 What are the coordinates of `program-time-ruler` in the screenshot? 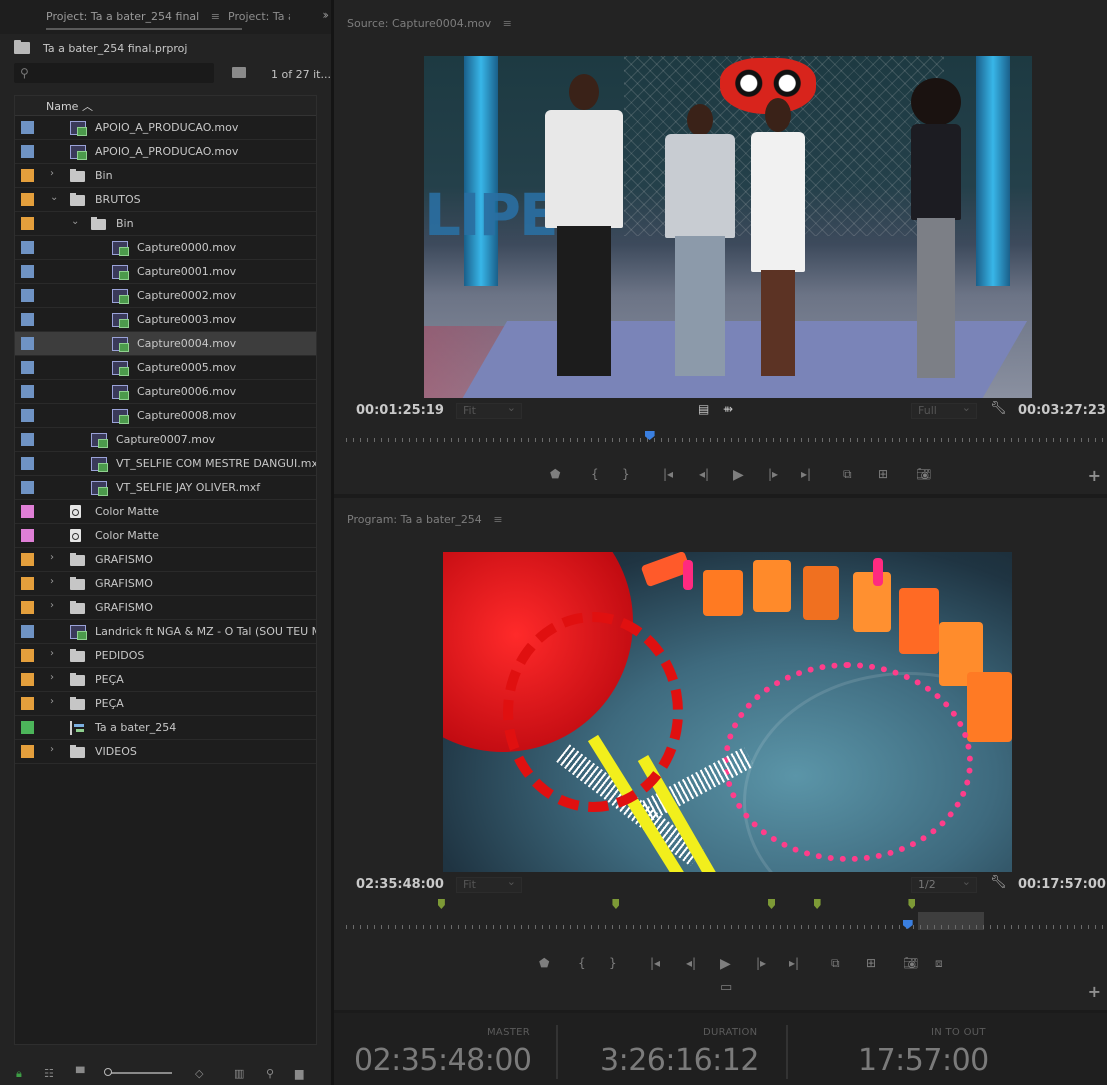 It's located at (725, 925).